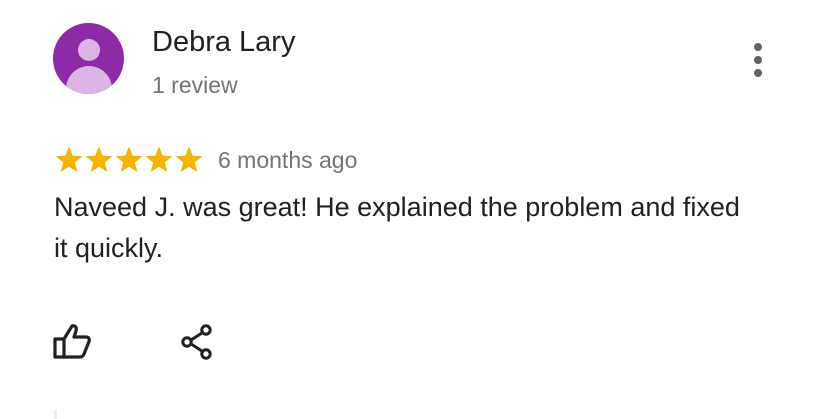 This screenshot has height=419, width=828. I want to click on share-icon, so click(196, 342).